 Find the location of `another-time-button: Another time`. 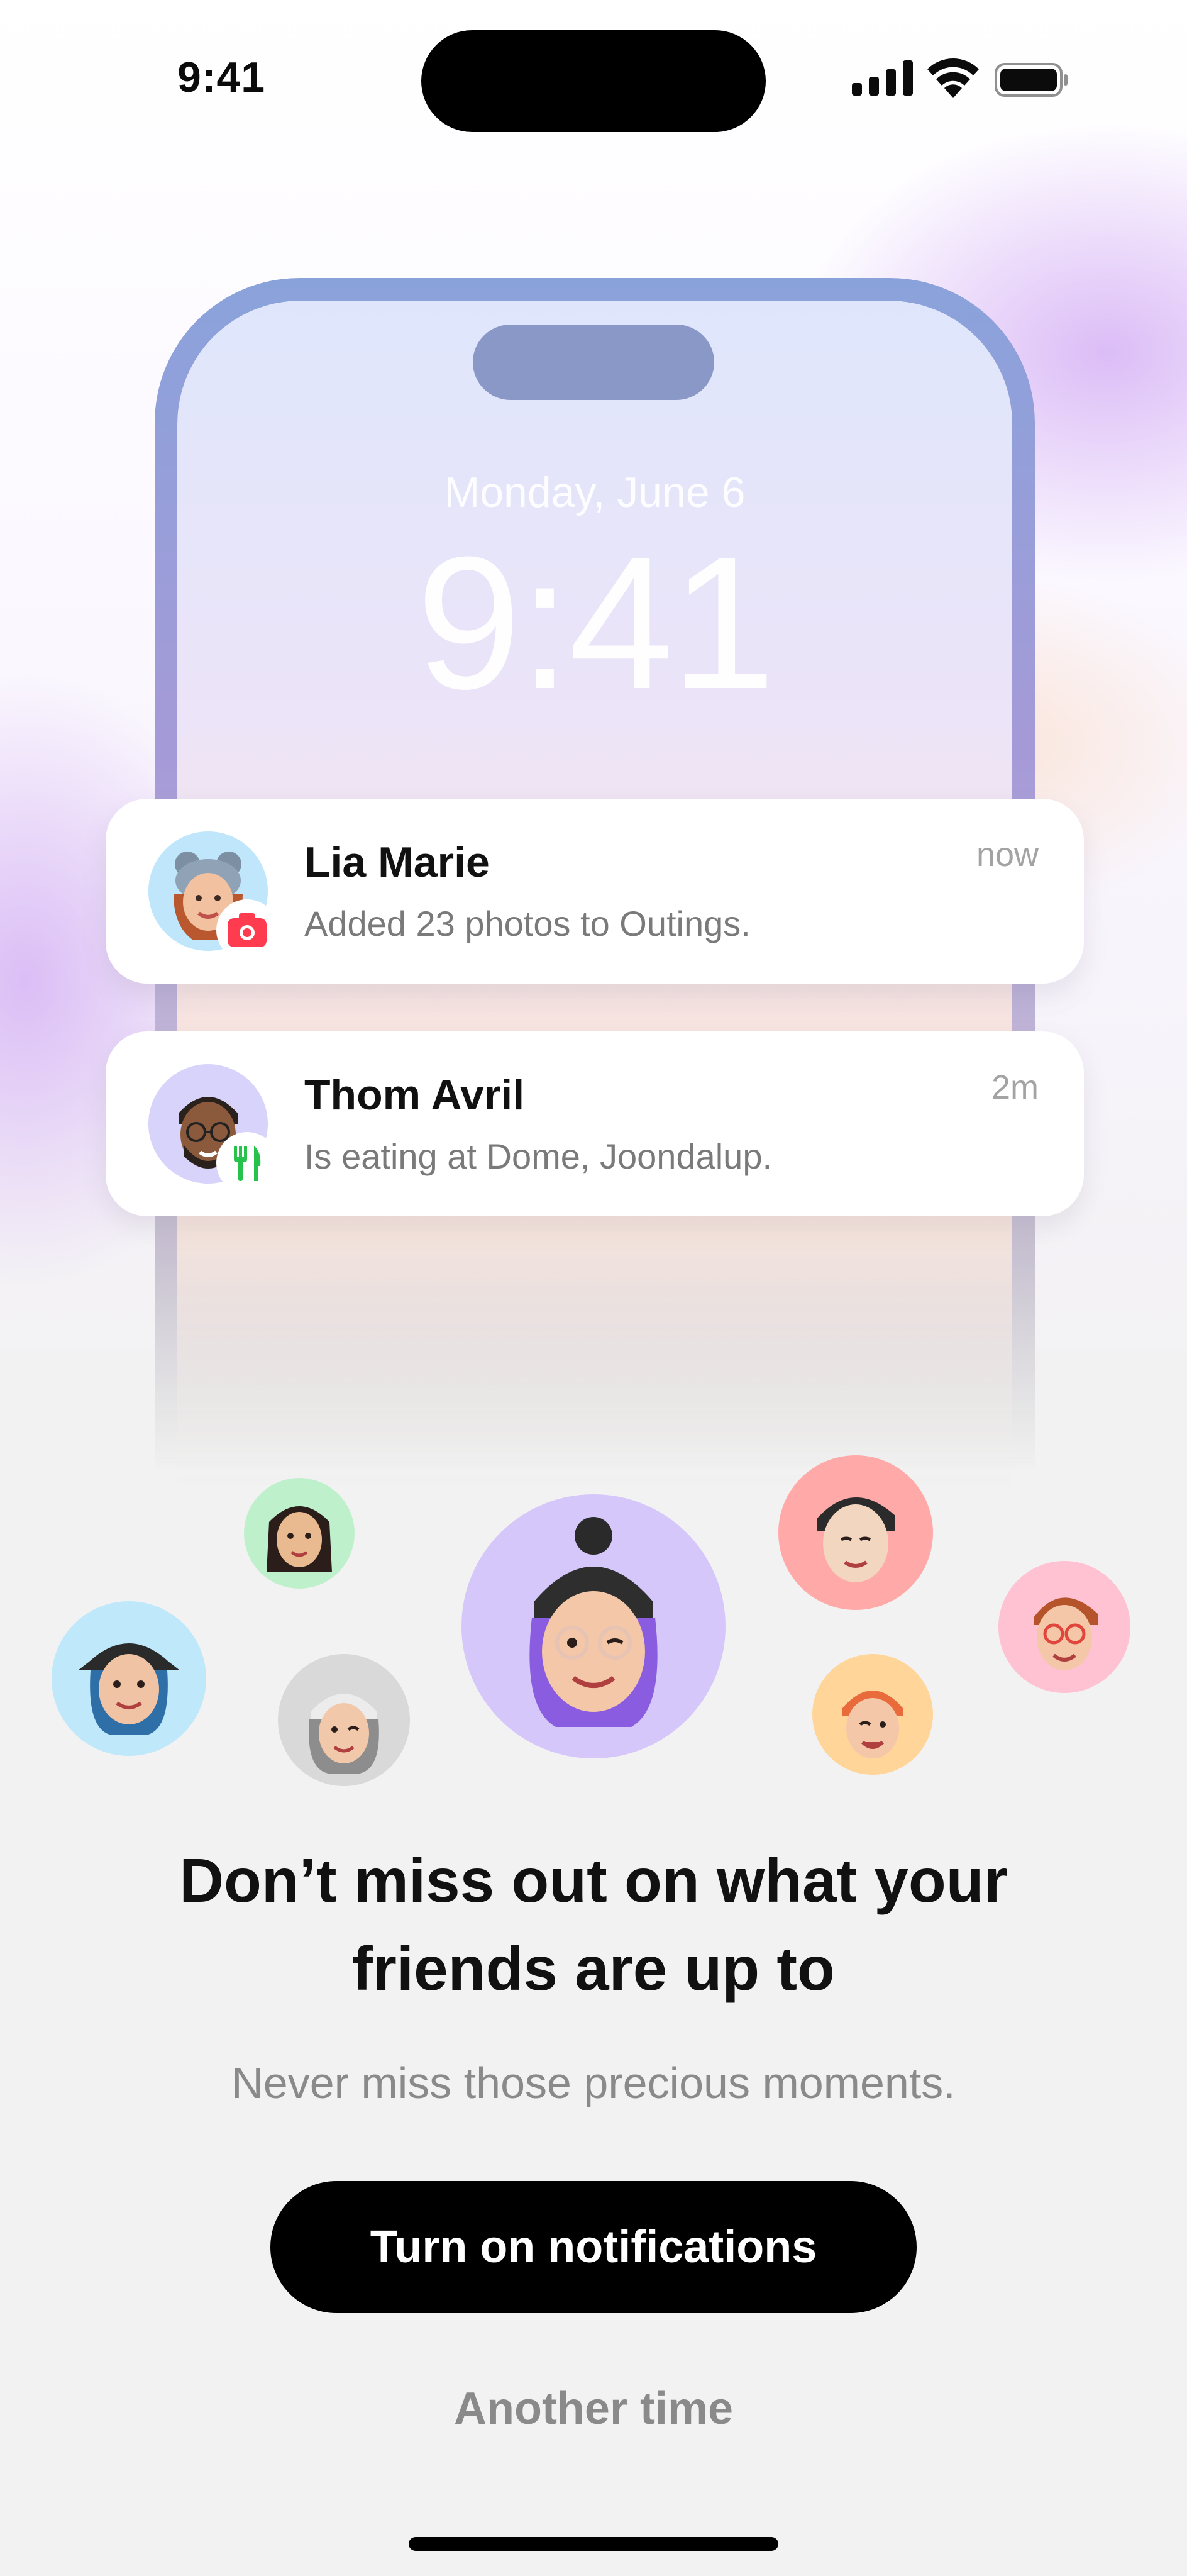

another-time-button: Another time is located at coordinates (593, 2408).